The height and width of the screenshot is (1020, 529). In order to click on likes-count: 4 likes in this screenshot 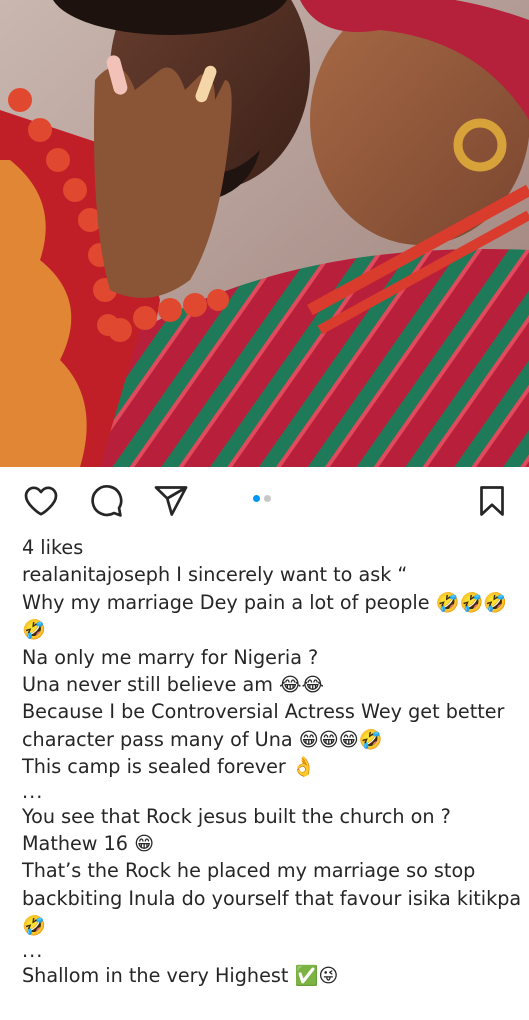, I will do `click(272, 547)`.